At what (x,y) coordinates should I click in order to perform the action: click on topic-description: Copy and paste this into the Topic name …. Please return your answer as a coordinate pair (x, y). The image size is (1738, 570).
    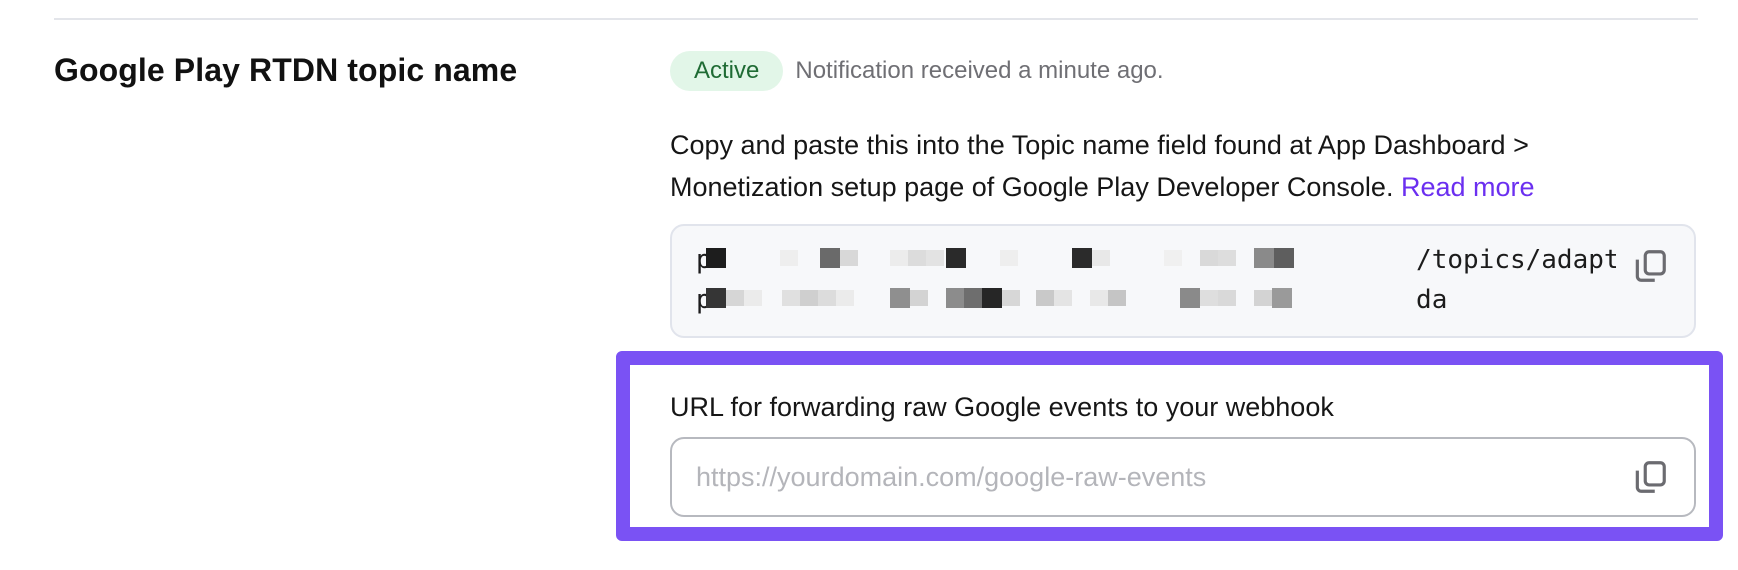
    Looking at the image, I should click on (1170, 166).